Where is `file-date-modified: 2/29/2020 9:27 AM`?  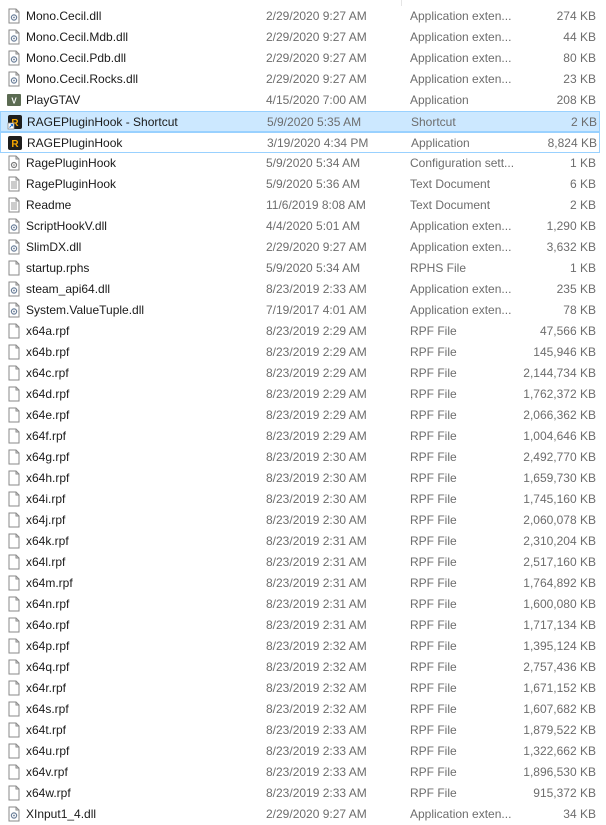 file-date-modified: 2/29/2020 9:27 AM is located at coordinates (316, 814).